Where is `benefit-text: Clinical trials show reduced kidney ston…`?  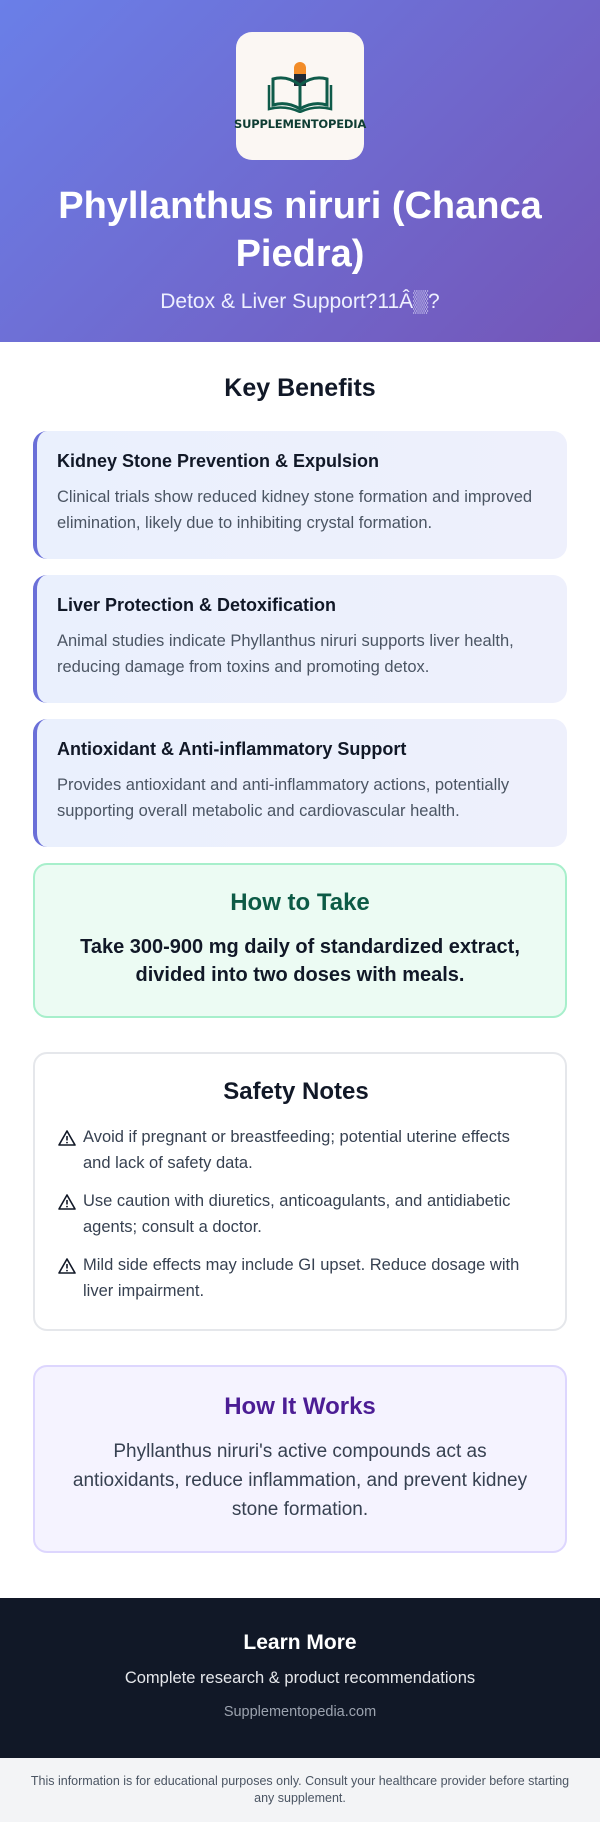 benefit-text: Clinical trials show reduced kidney ston… is located at coordinates (295, 510).